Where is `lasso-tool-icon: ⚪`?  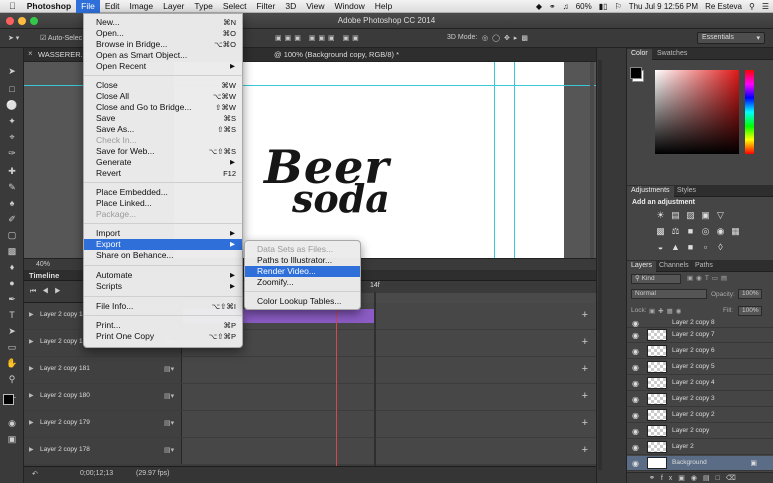 lasso-tool-icon: ⚪ is located at coordinates (12, 105).